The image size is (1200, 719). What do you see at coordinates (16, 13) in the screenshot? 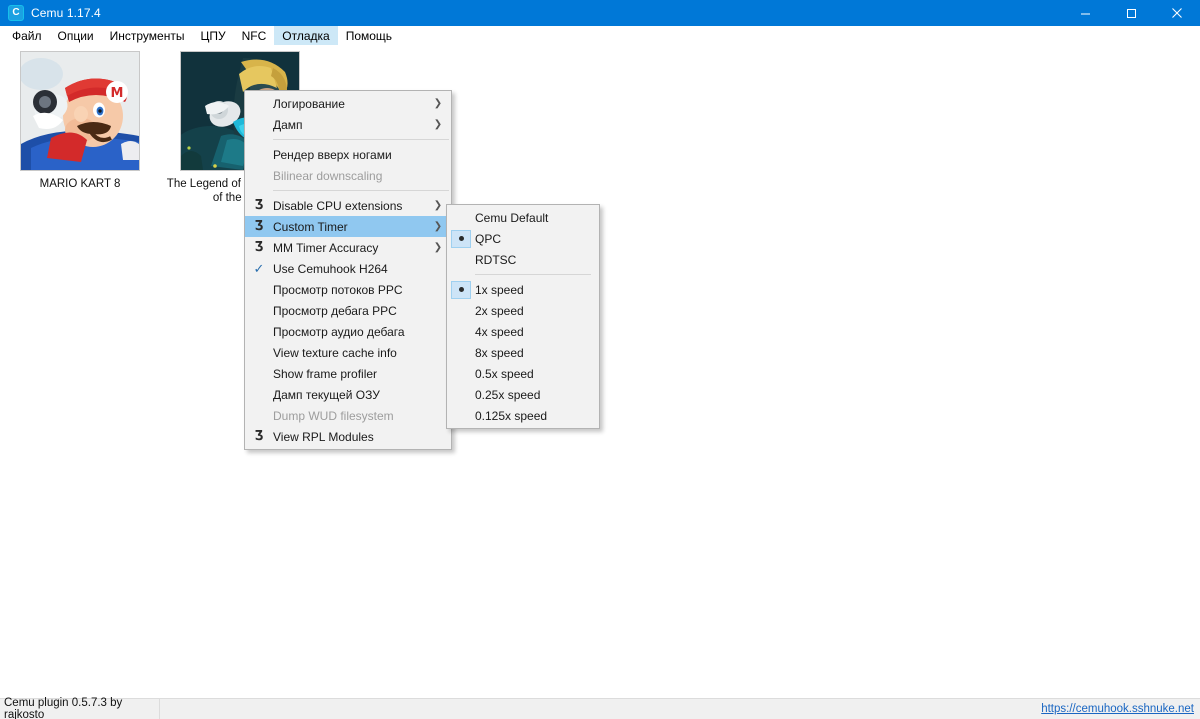
I see `cemu-logo-icon: C` at bounding box center [16, 13].